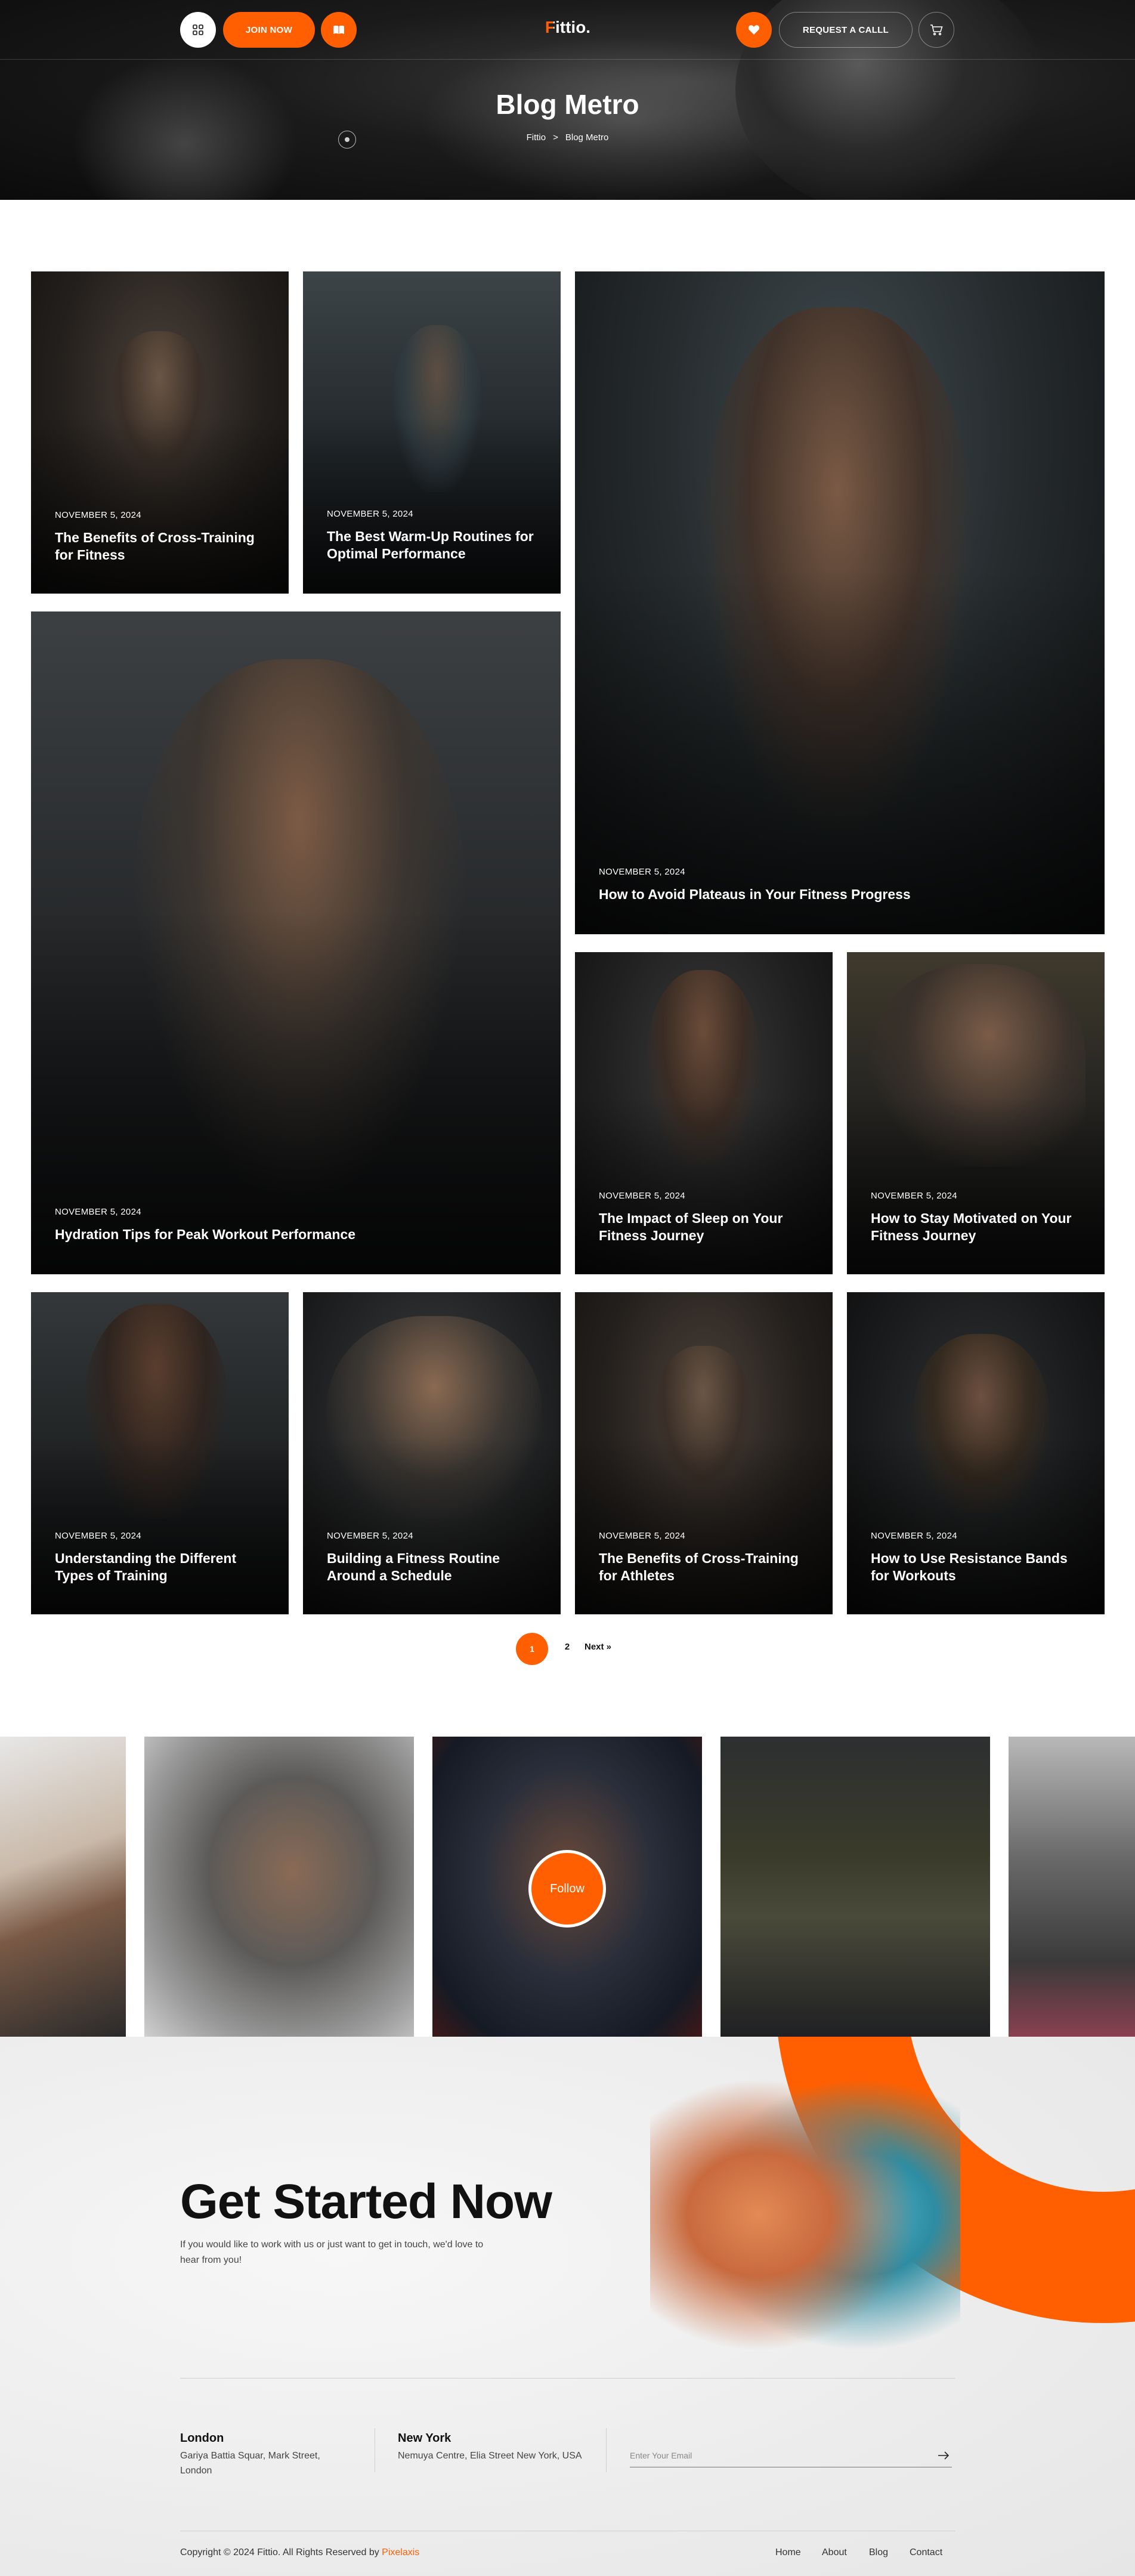 The image size is (1135, 2576). Describe the element at coordinates (805, 2230) in the screenshot. I see `couple-image` at that location.